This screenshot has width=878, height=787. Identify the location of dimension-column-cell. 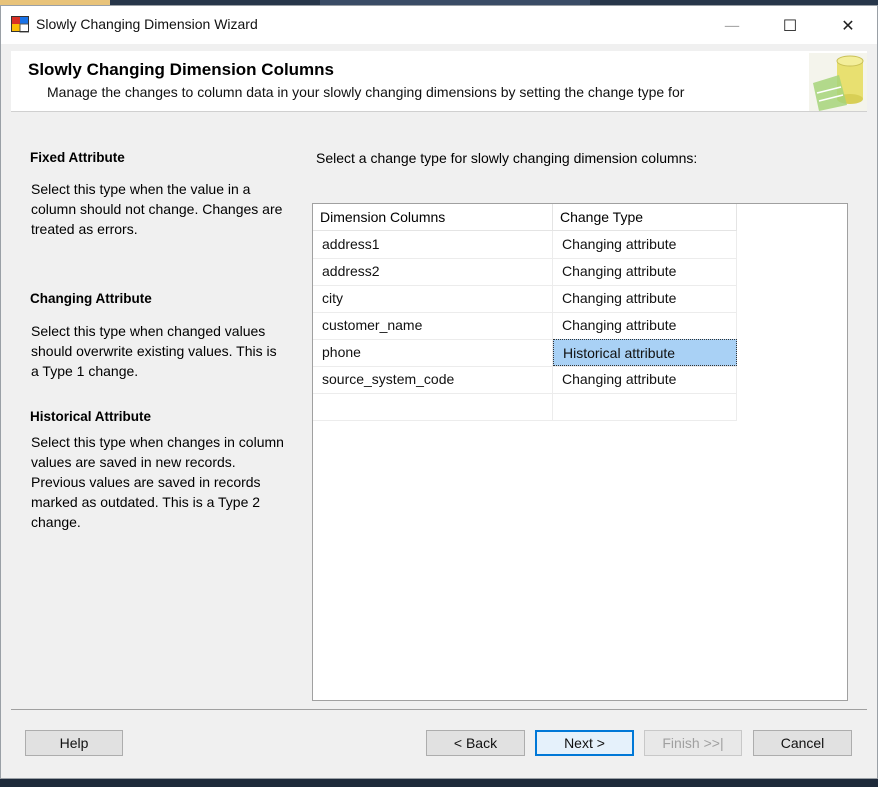
(433, 406).